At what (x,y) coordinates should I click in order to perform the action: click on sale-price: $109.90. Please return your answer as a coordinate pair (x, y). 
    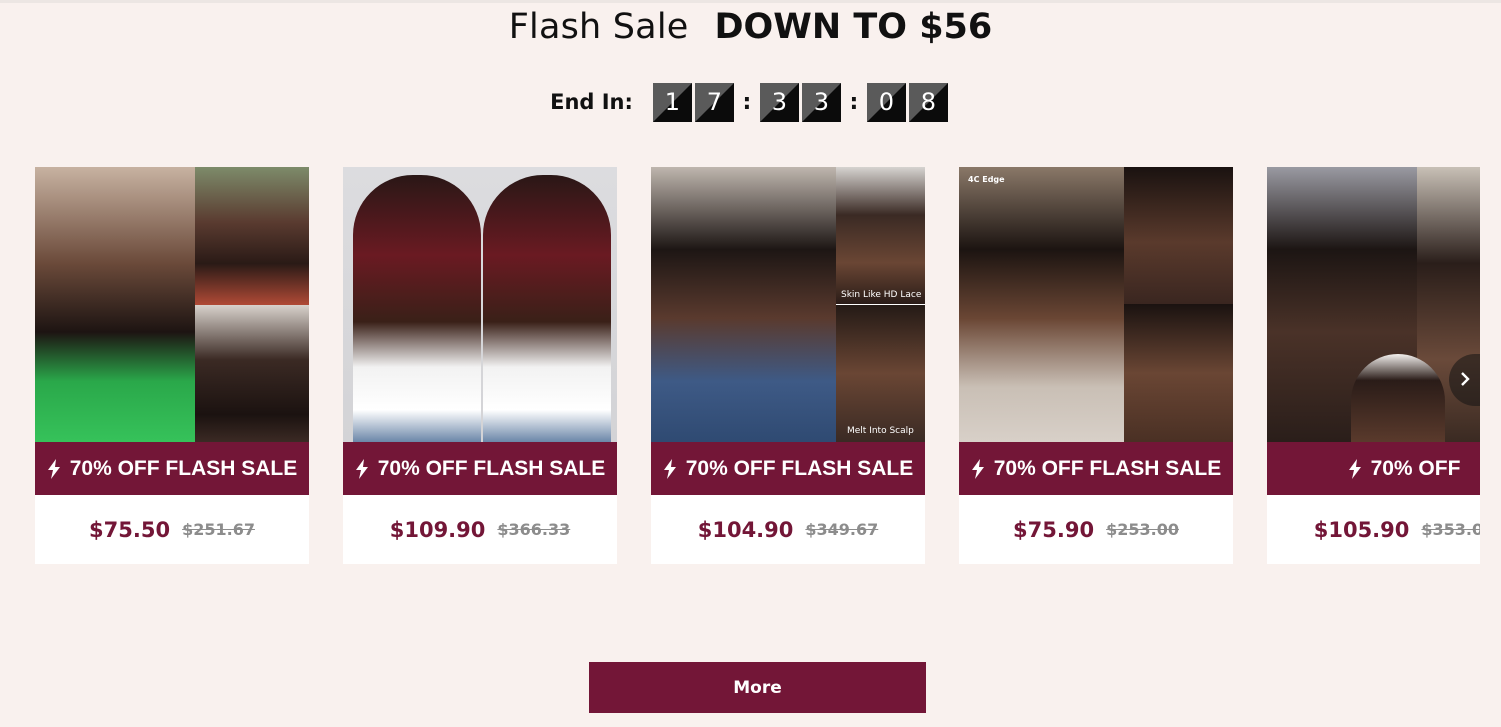
    Looking at the image, I should click on (437, 529).